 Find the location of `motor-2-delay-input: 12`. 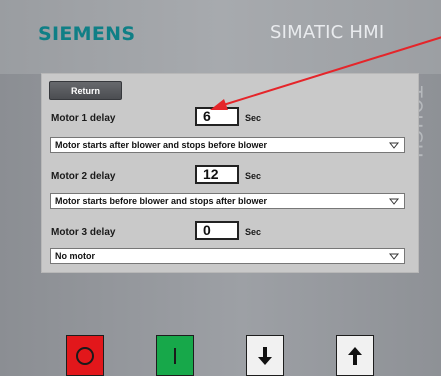

motor-2-delay-input: 12 is located at coordinates (217, 174).